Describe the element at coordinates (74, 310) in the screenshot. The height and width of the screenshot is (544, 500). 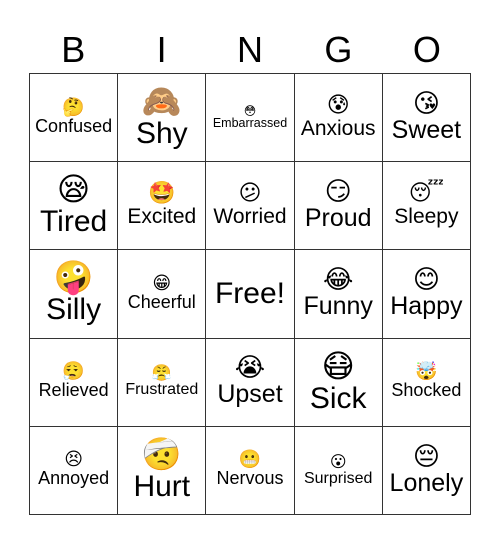
I see `cell-label: Silly` at that location.